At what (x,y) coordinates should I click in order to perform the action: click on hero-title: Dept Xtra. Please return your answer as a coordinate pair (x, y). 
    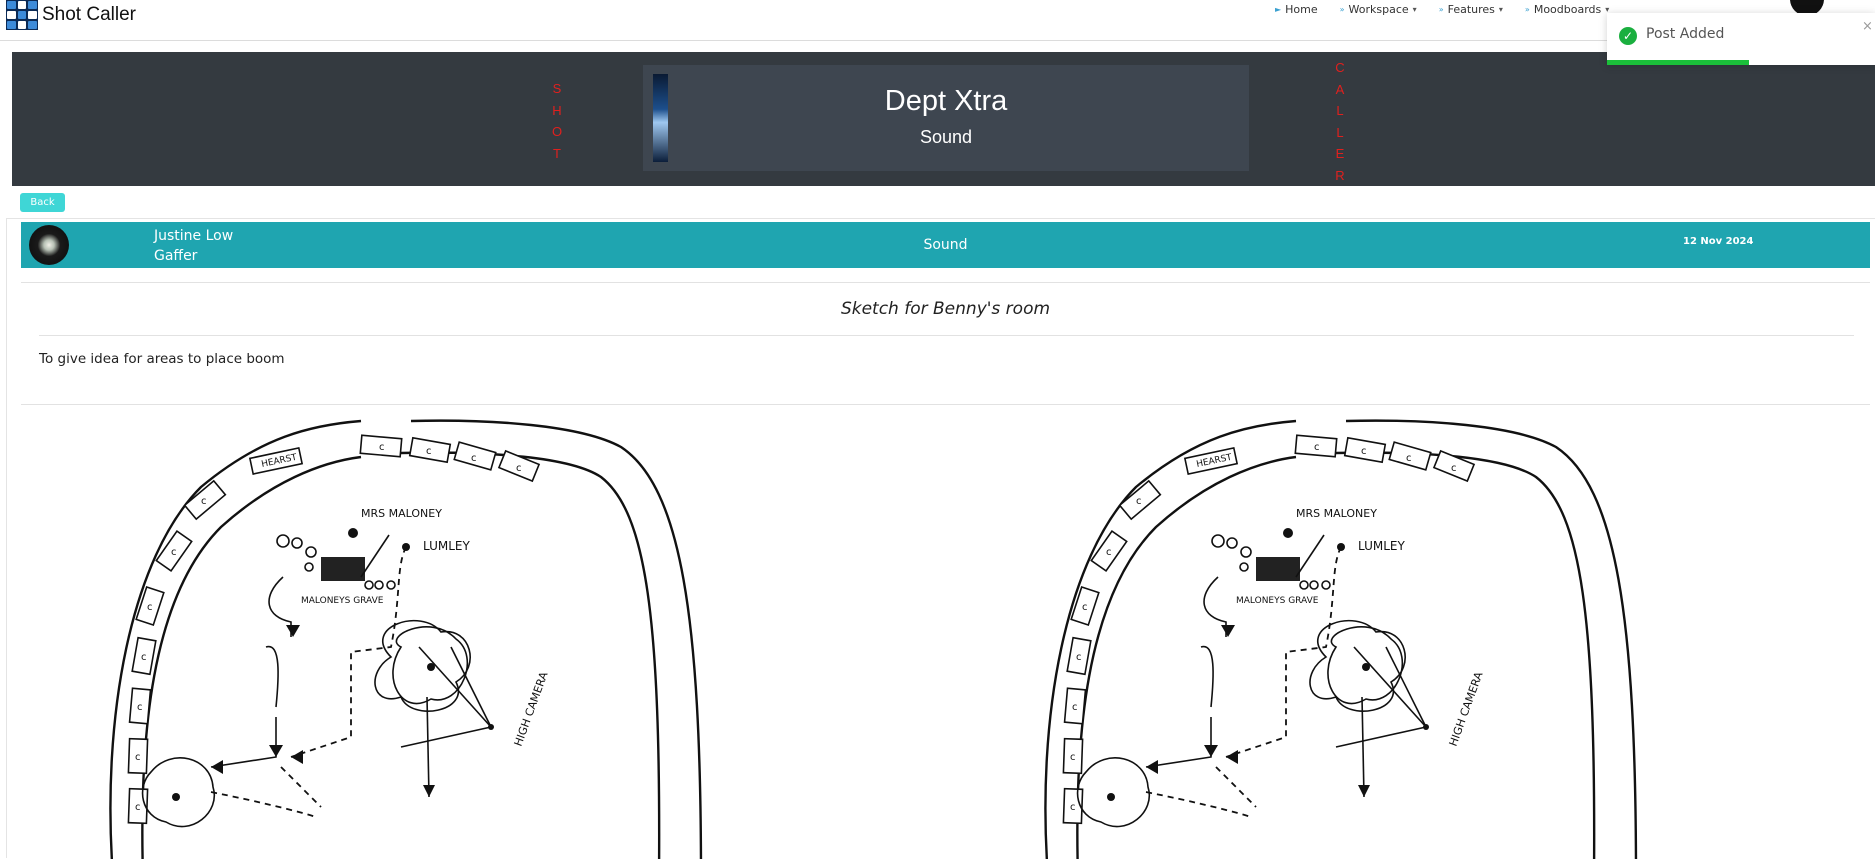
    Looking at the image, I should click on (946, 101).